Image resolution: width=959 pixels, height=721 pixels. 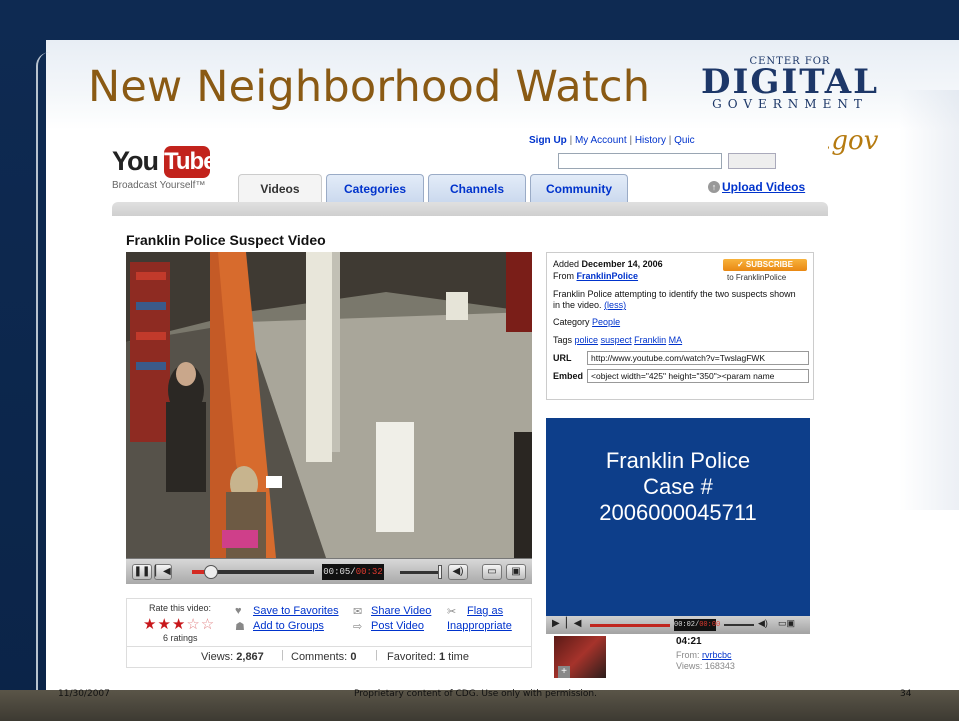 What do you see at coordinates (142, 572) in the screenshot?
I see `pause-button: ❚❚` at bounding box center [142, 572].